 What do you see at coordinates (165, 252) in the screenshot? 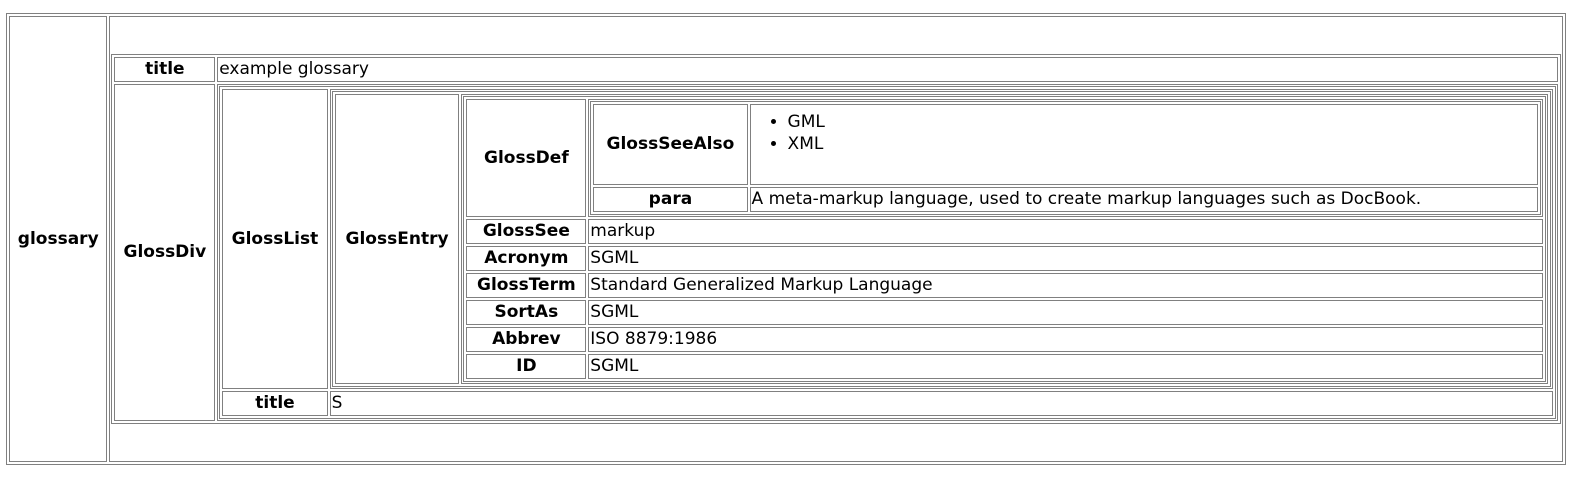
I see `glossdiv-key: GlossDiv` at bounding box center [165, 252].